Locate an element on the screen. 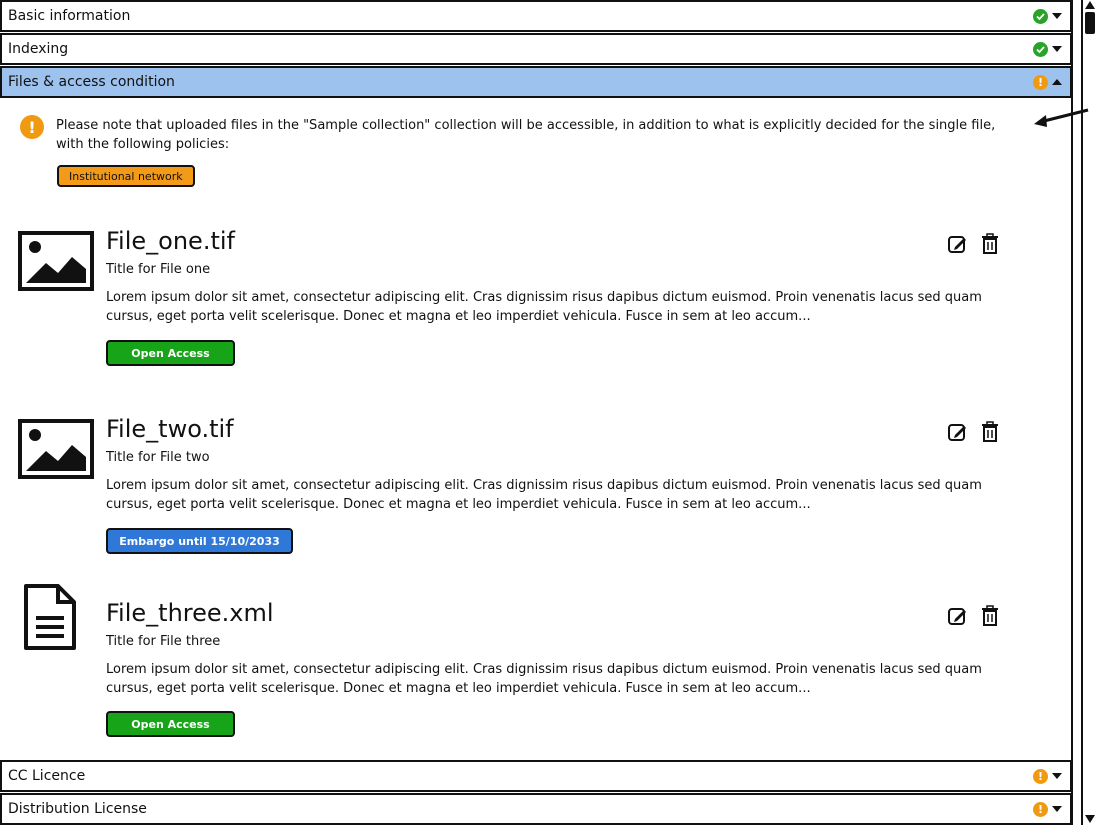 This screenshot has width=1095, height=825. file-name: File_two.tif is located at coordinates (170, 429).